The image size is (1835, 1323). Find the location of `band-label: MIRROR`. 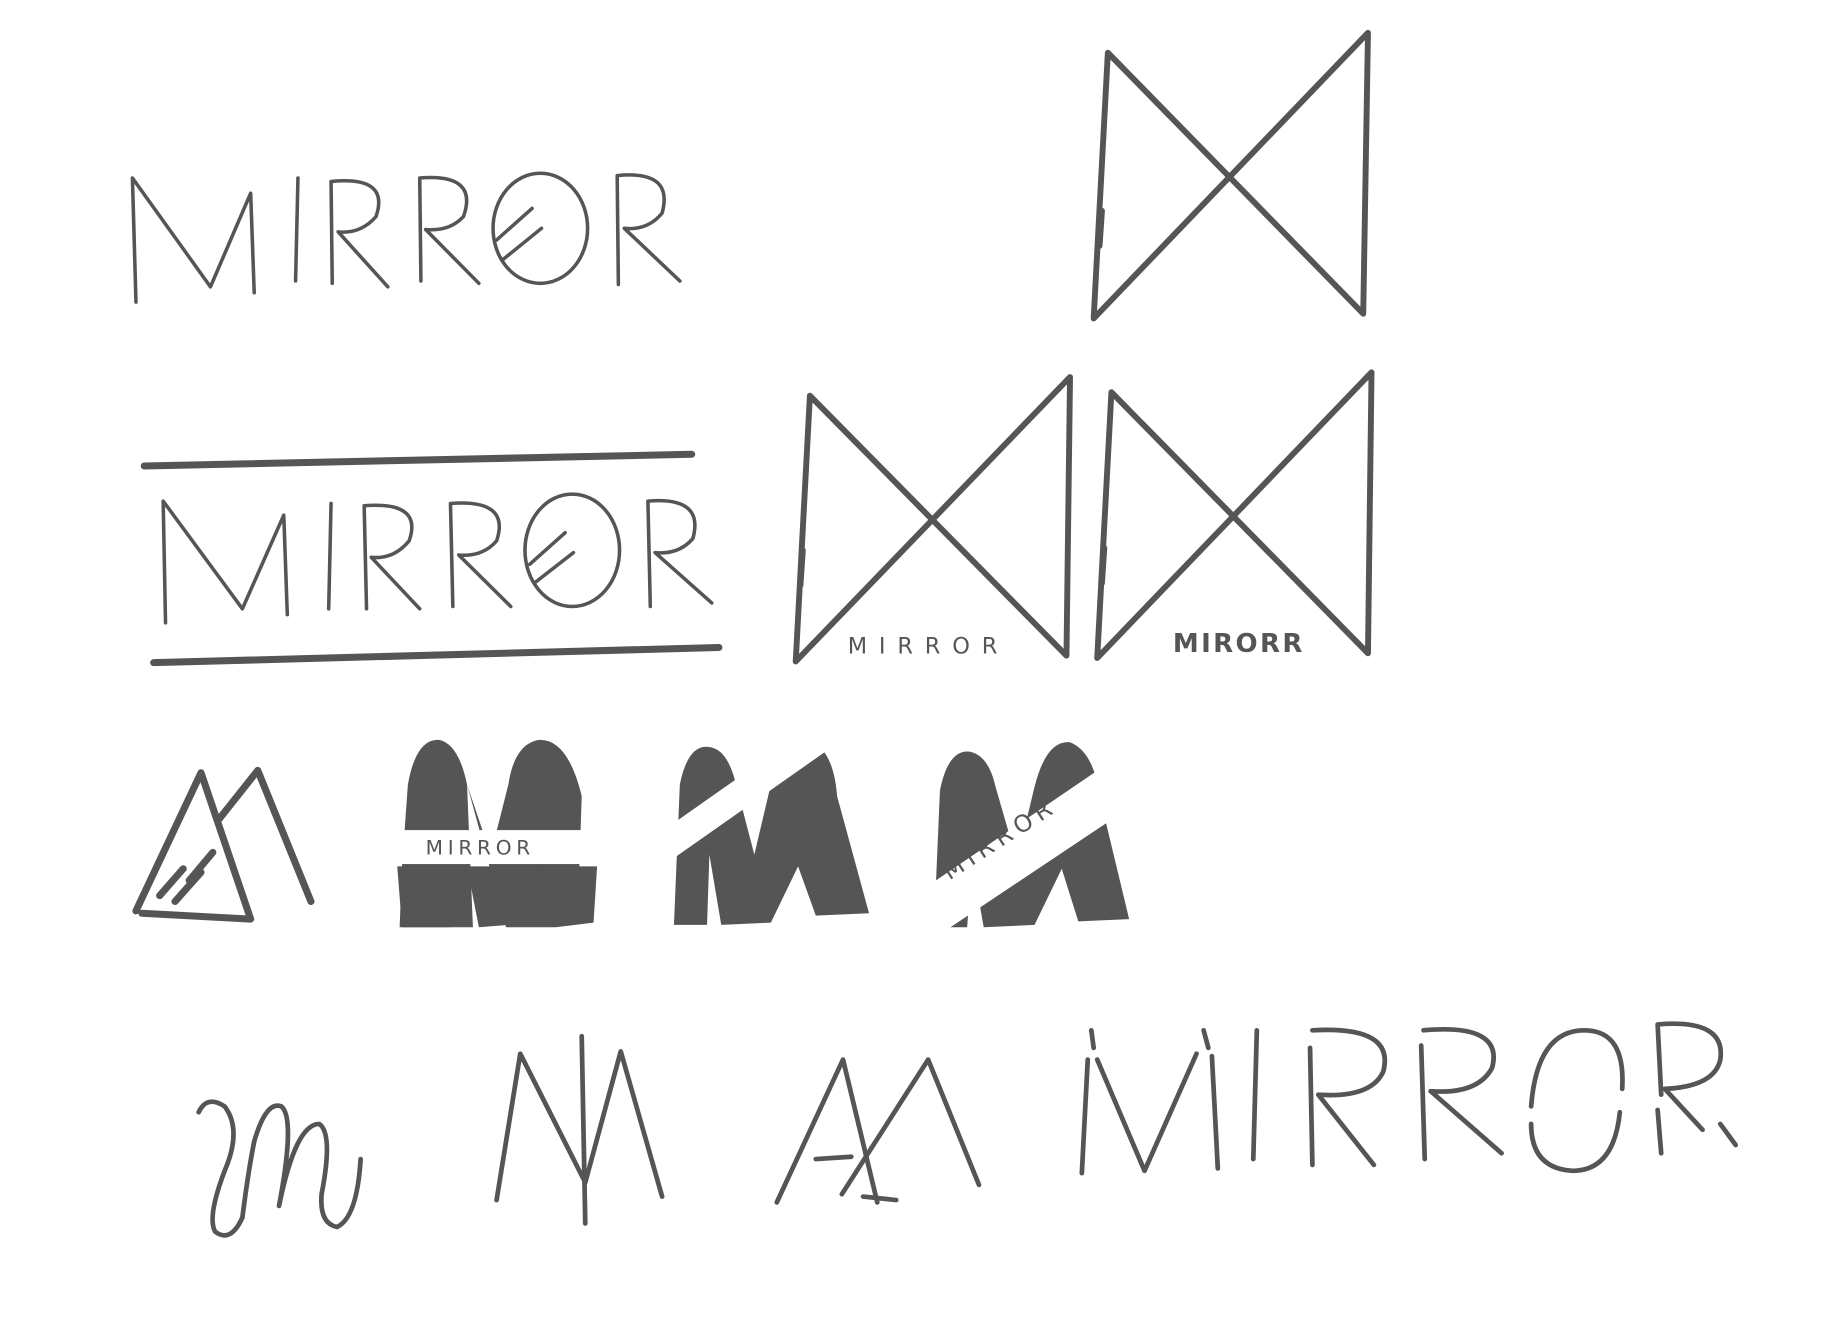

band-label: MIRROR is located at coordinates (480, 848).